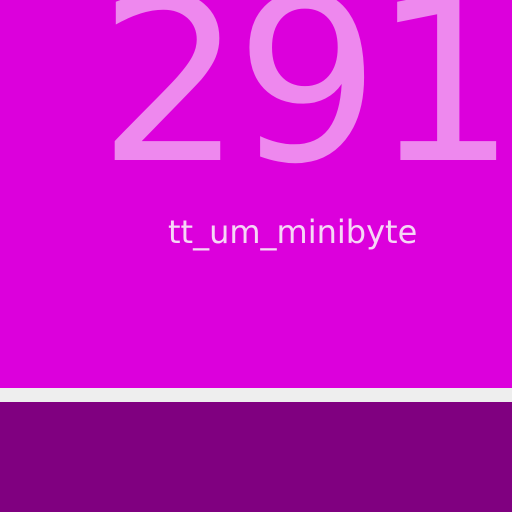 The width and height of the screenshot is (512, 512). I want to click on counter-unit-label: tt_um_minibyte, so click(293, 232).